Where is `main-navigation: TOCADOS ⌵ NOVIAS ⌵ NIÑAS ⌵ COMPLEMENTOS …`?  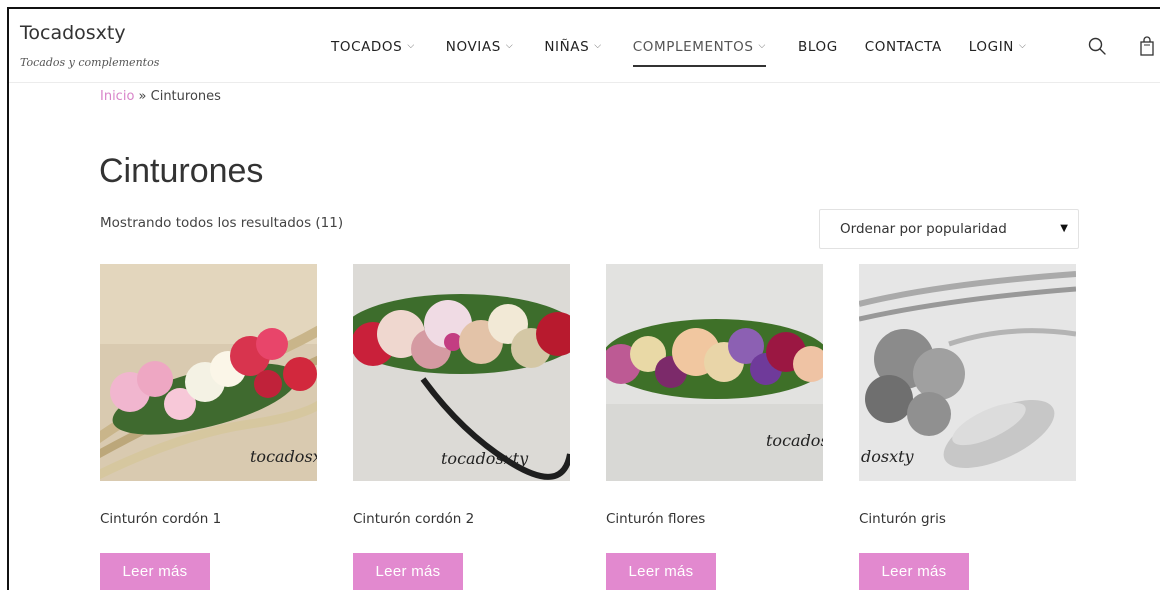
main-navigation: TOCADOS ⌵ NOVIAS ⌵ NIÑAS ⌵ COMPLEMENTOS … is located at coordinates (679, 51).